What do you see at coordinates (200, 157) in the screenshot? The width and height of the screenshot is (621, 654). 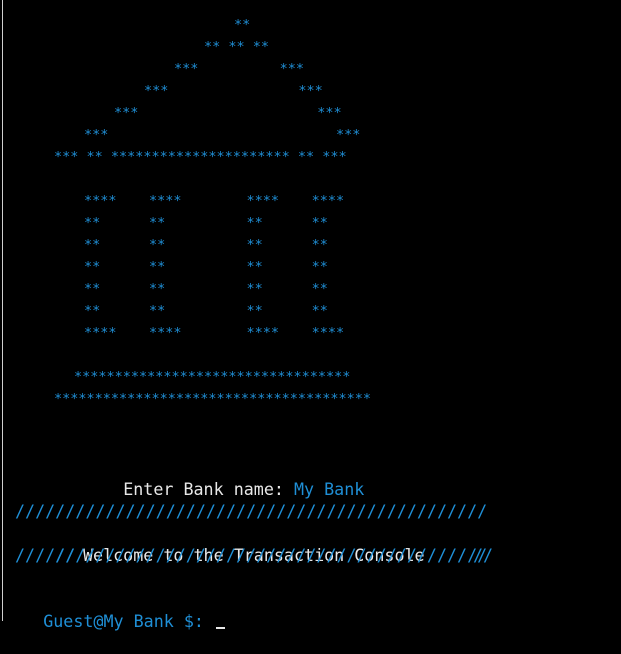 I see `art-line: *** ** ********************** ** ***` at bounding box center [200, 157].